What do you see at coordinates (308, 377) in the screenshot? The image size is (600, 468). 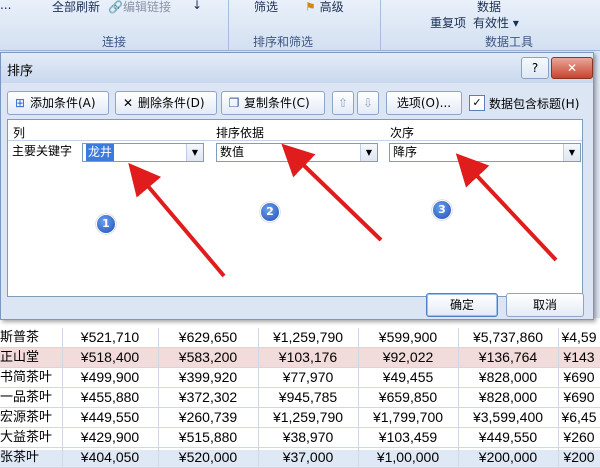 I see `table-cell: ¥77,970` at bounding box center [308, 377].